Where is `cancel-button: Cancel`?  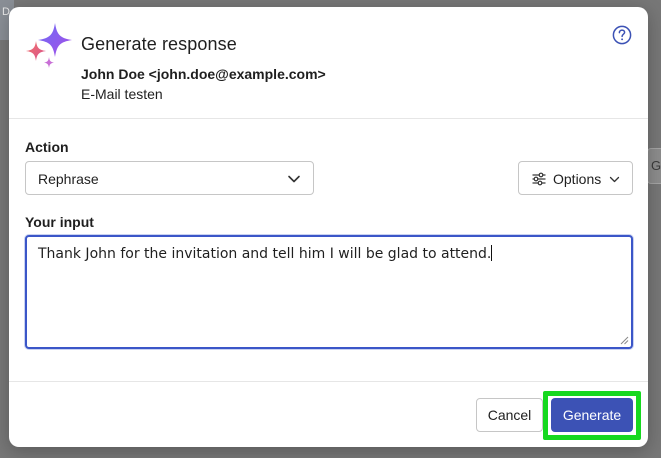
cancel-button: Cancel is located at coordinates (509, 415).